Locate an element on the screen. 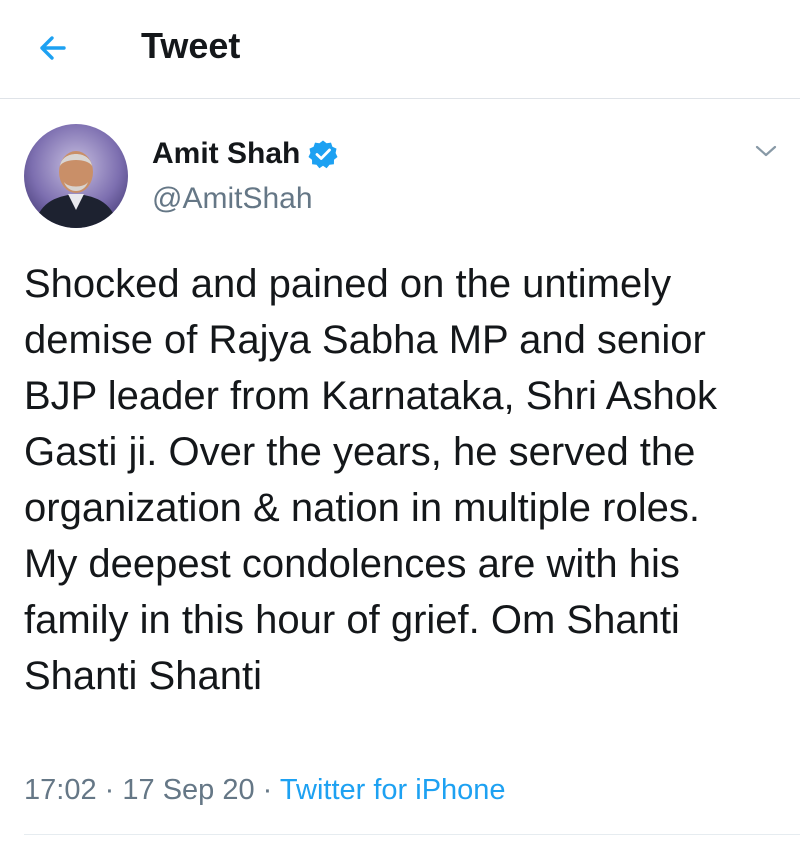 This screenshot has width=800, height=851. arrow-left-icon is located at coordinates (53, 48).